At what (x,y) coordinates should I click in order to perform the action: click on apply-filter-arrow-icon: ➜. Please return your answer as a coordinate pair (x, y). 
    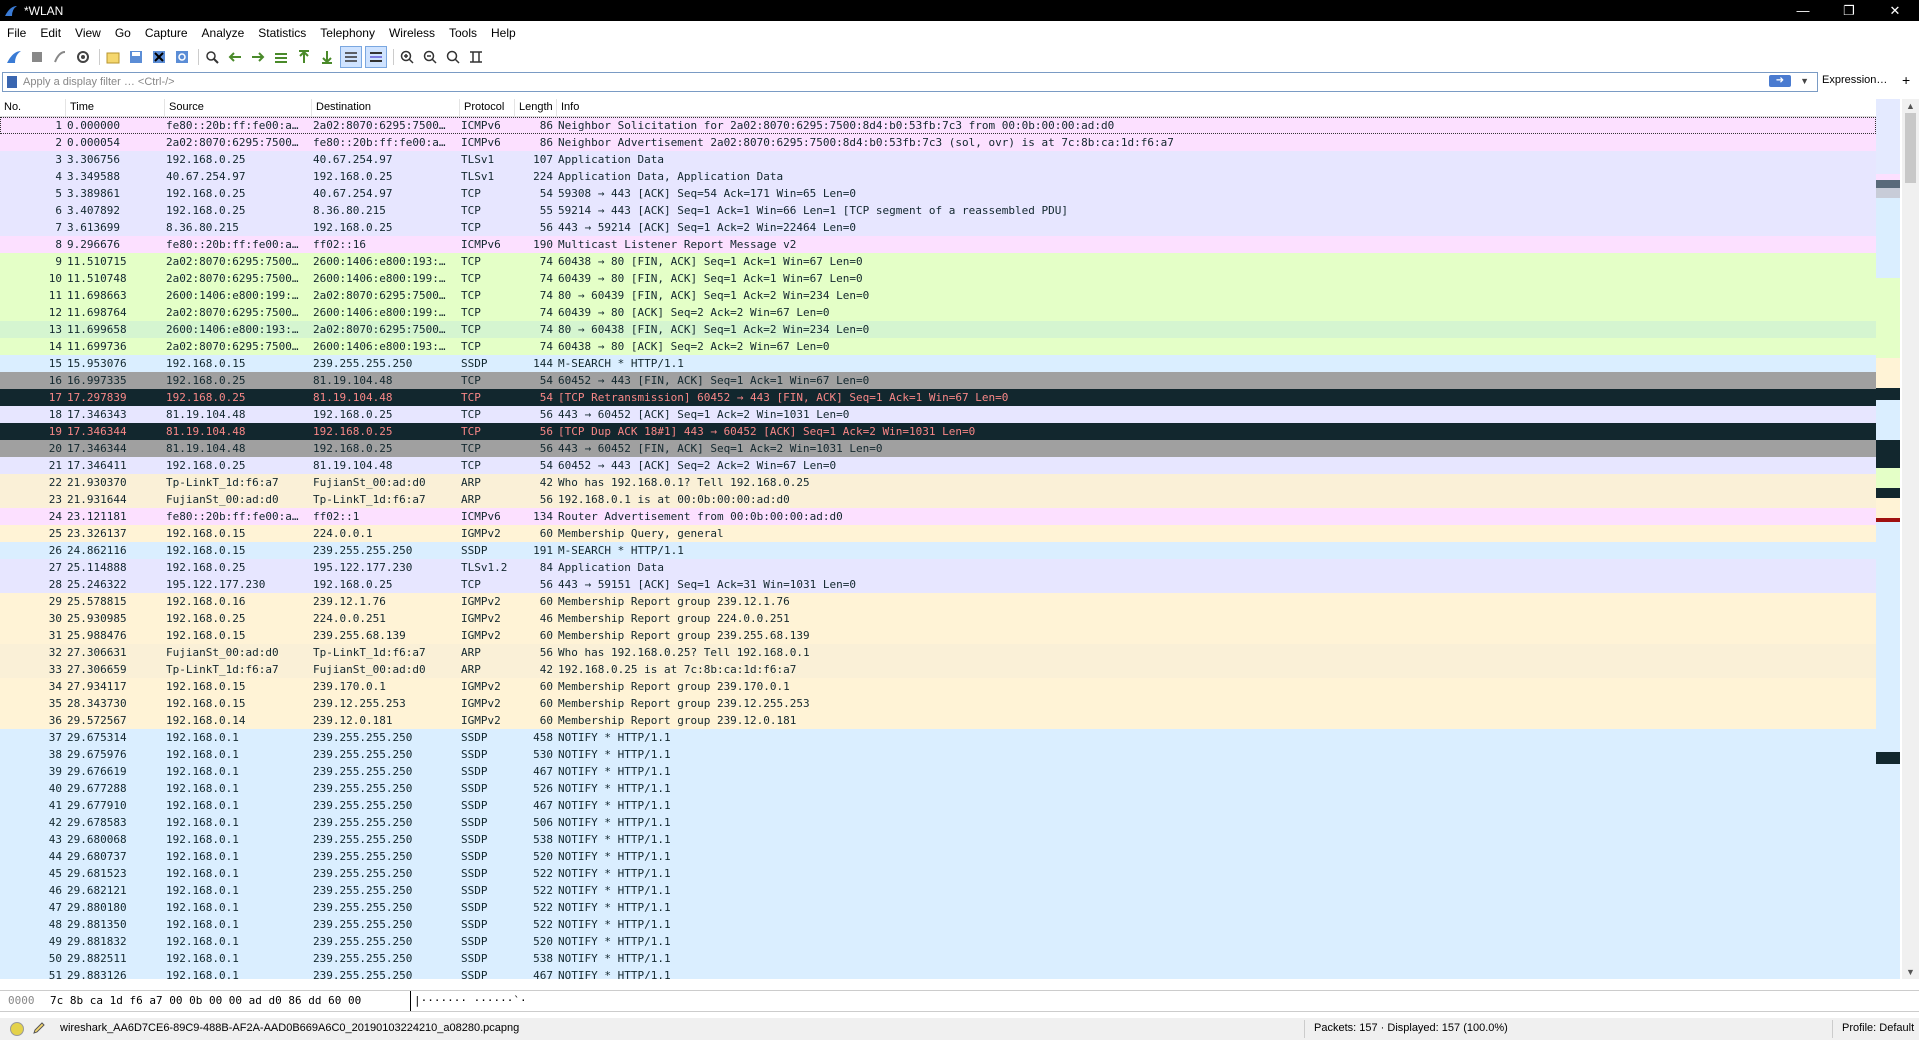
    Looking at the image, I should click on (1780, 81).